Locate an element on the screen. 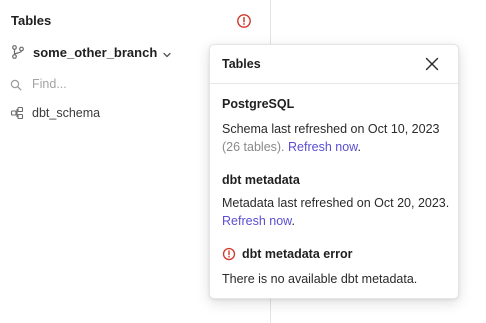 The width and height of the screenshot is (486, 323). error-alert-icon is located at coordinates (244, 21).